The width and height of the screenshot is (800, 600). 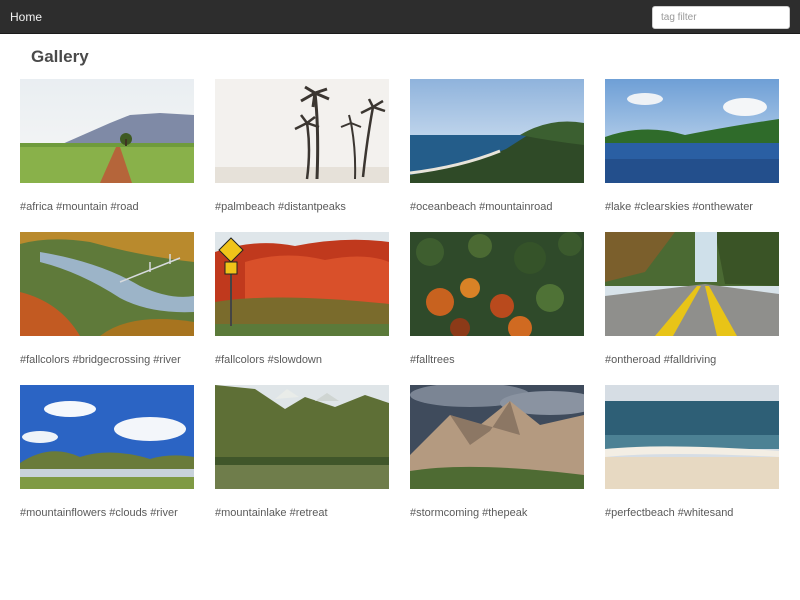 What do you see at coordinates (271, 513) in the screenshot?
I see `image-caption: #mountainlake #retreat` at bounding box center [271, 513].